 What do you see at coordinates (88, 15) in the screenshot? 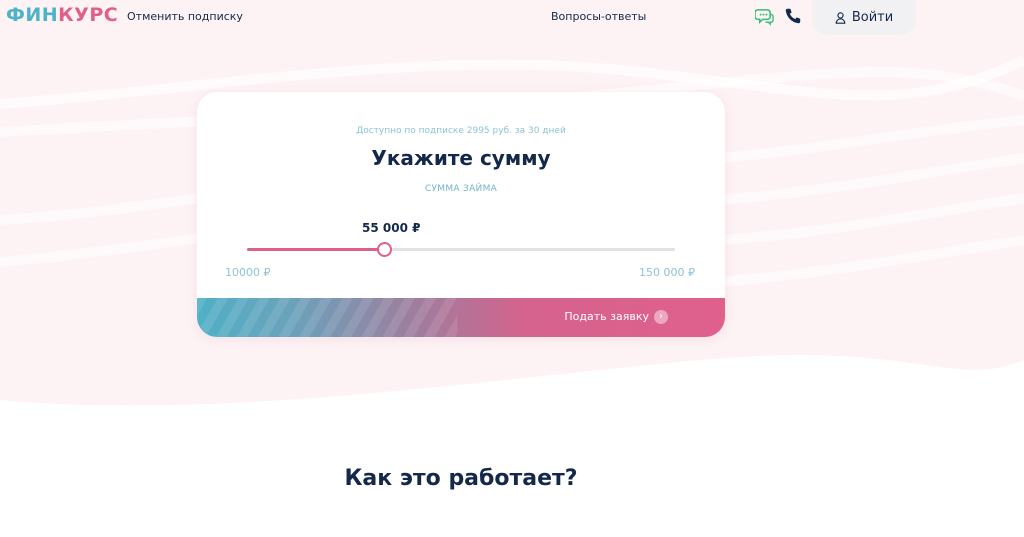
I see `logo-part-kurs: КУРС` at bounding box center [88, 15].